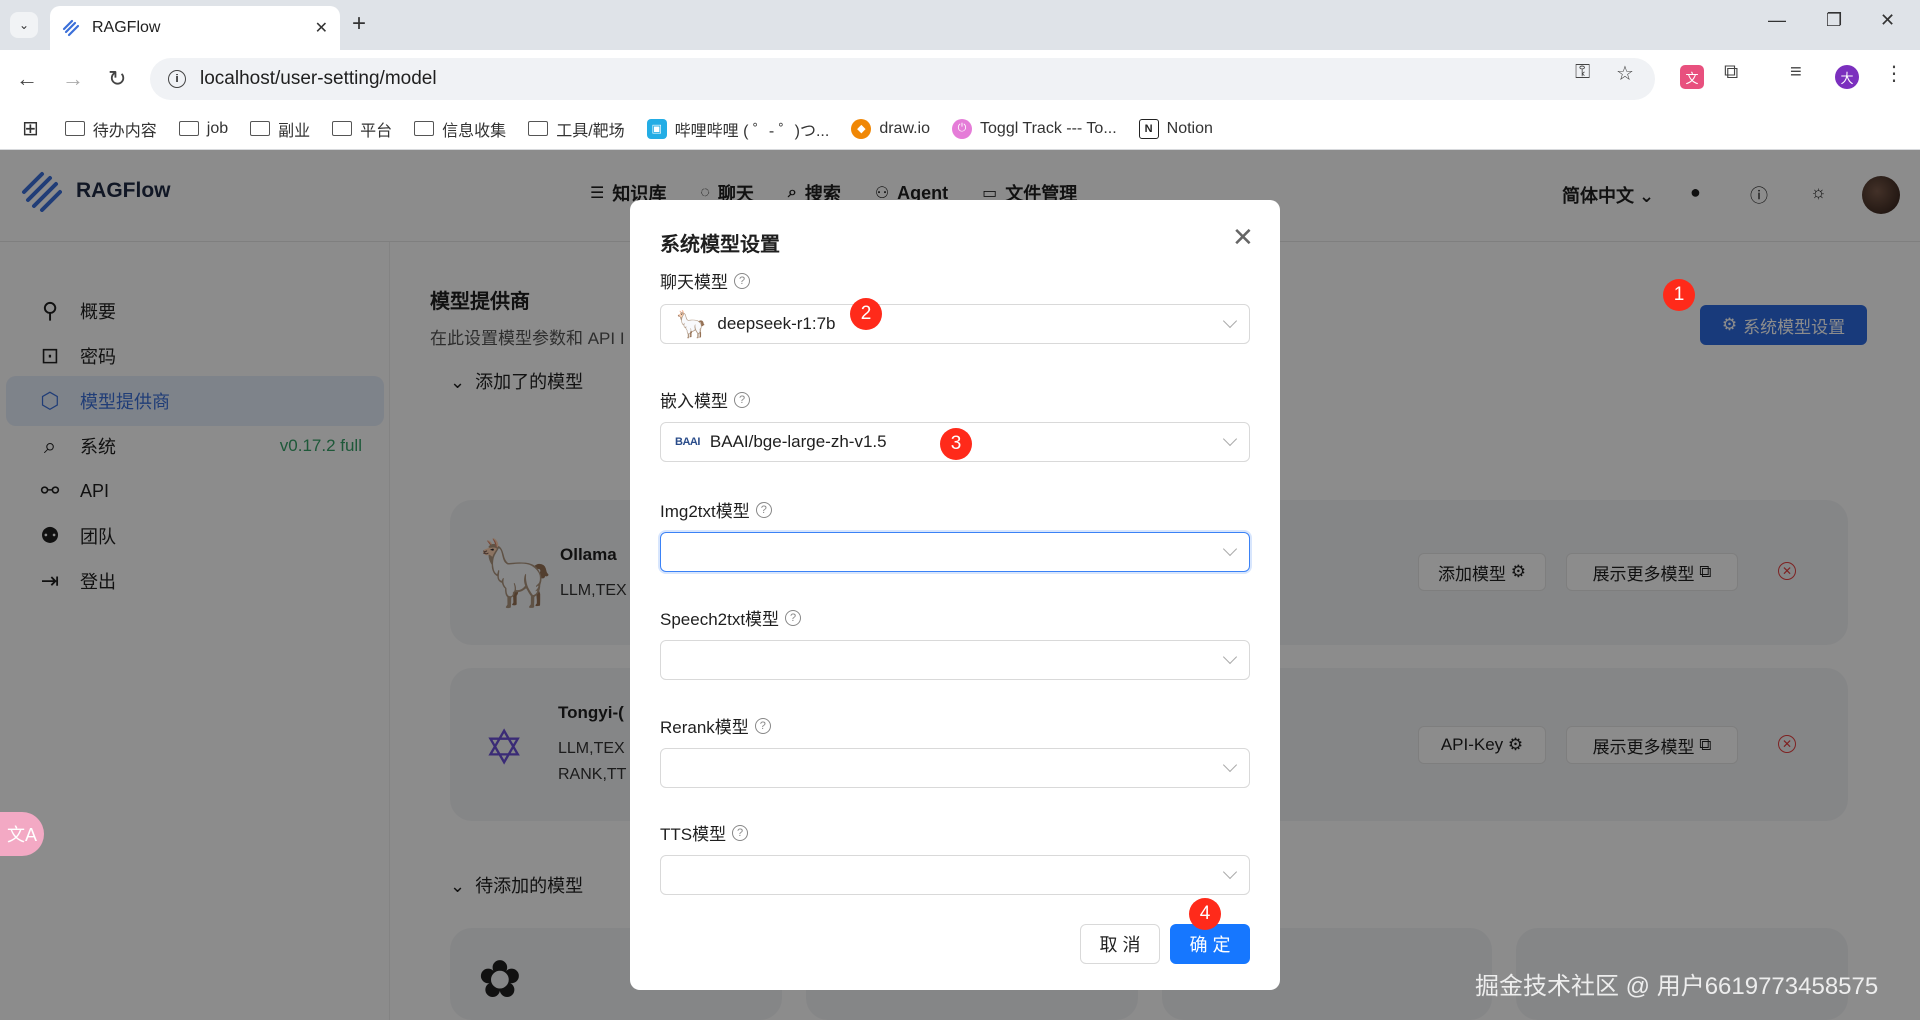 Image resolution: width=1920 pixels, height=1020 pixels. I want to click on annotation-marker-4: 4, so click(1205, 914).